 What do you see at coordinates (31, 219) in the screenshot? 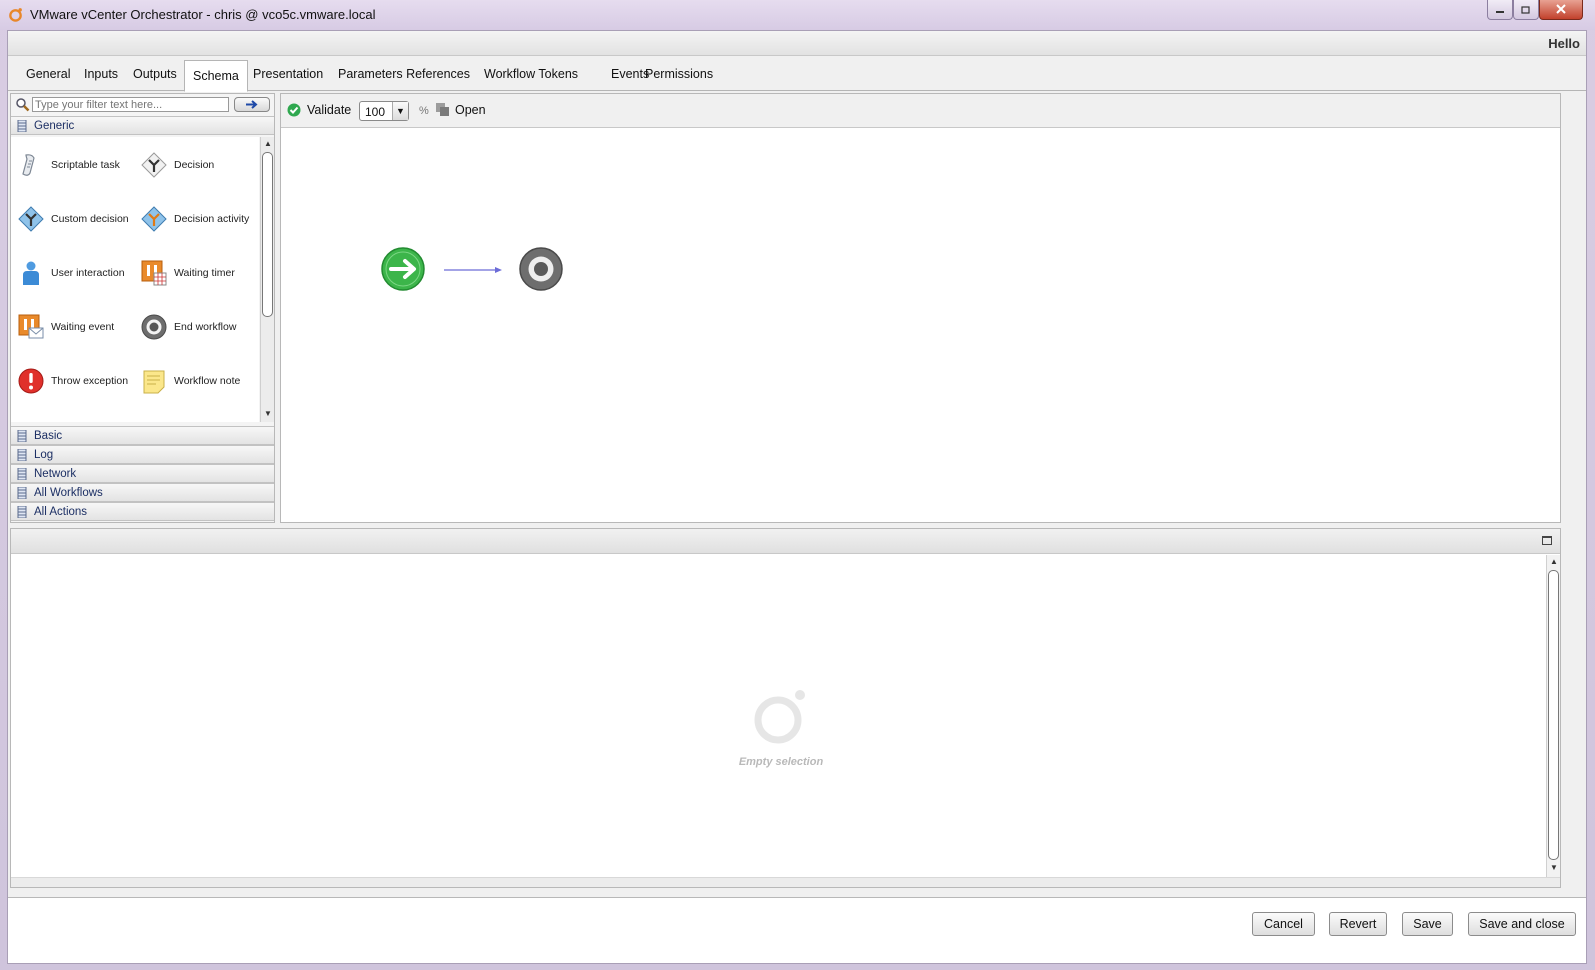
I see `custom-decision-icon` at bounding box center [31, 219].